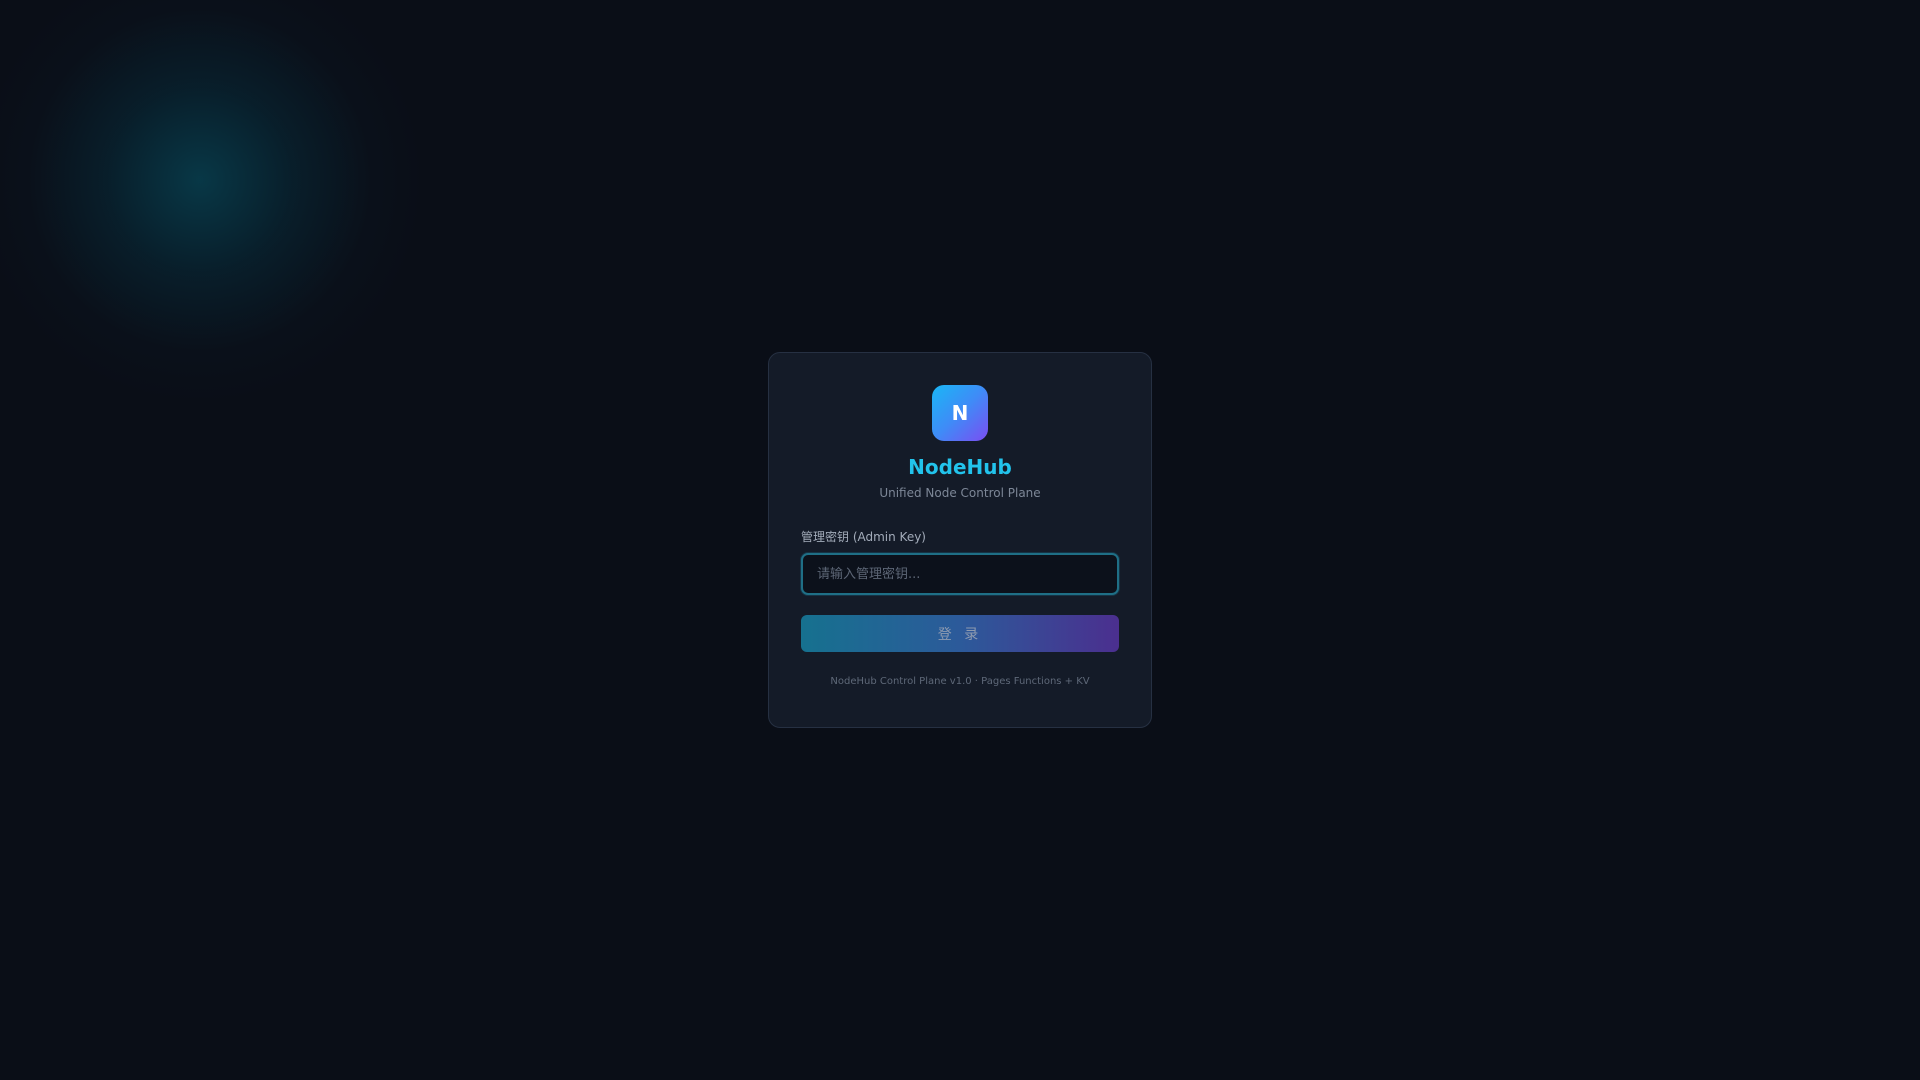 The height and width of the screenshot is (1080, 1920). I want to click on admin-key-input, so click(960, 574).